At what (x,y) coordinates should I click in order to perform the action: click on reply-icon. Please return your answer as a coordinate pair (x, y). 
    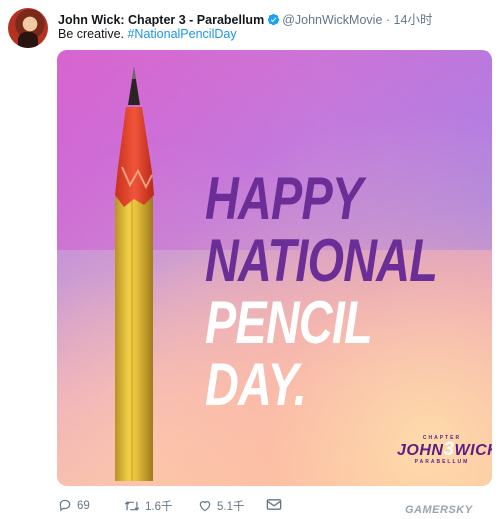
    Looking at the image, I should click on (65, 505).